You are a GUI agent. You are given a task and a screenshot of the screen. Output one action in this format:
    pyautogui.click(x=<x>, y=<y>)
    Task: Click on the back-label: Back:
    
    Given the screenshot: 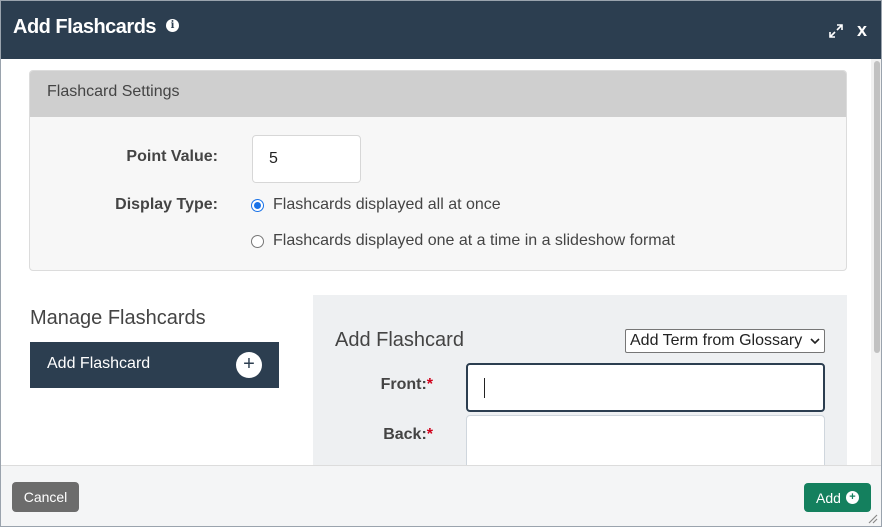 What is the action you would take?
    pyautogui.click(x=405, y=434)
    